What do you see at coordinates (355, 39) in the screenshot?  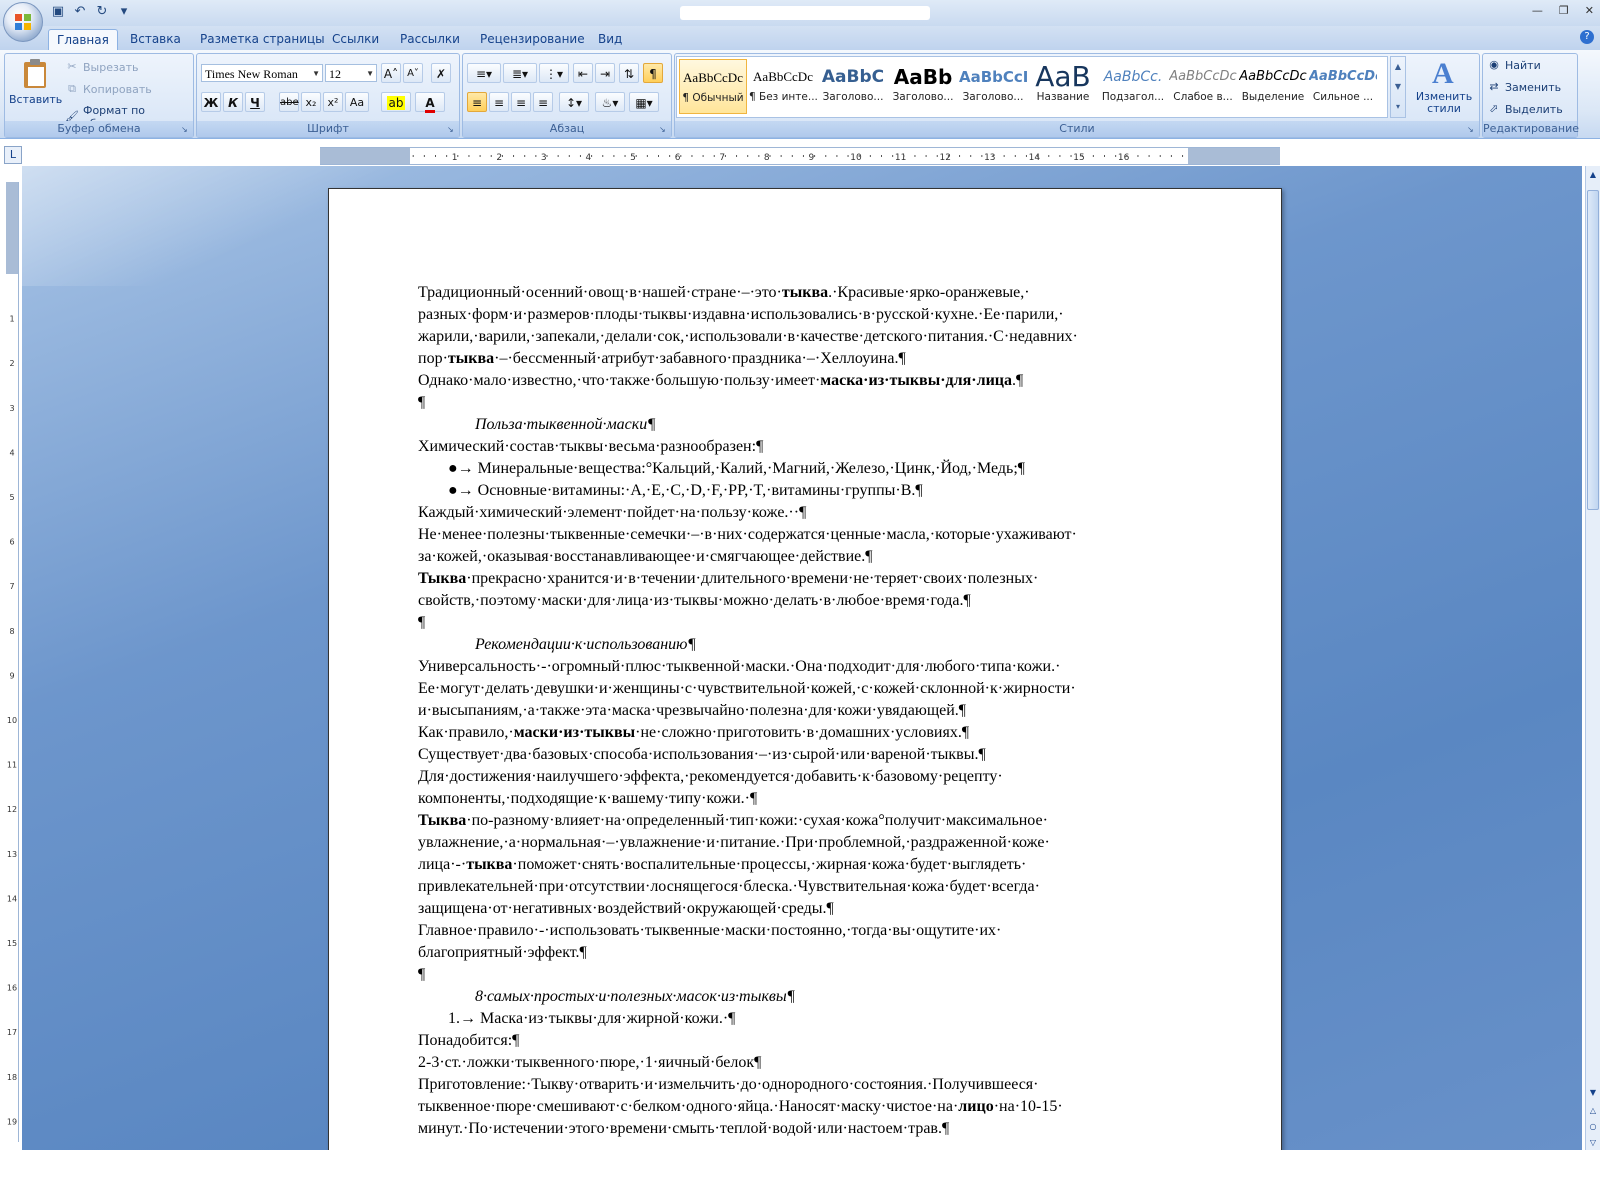 I see `tab-references: Ссылки` at bounding box center [355, 39].